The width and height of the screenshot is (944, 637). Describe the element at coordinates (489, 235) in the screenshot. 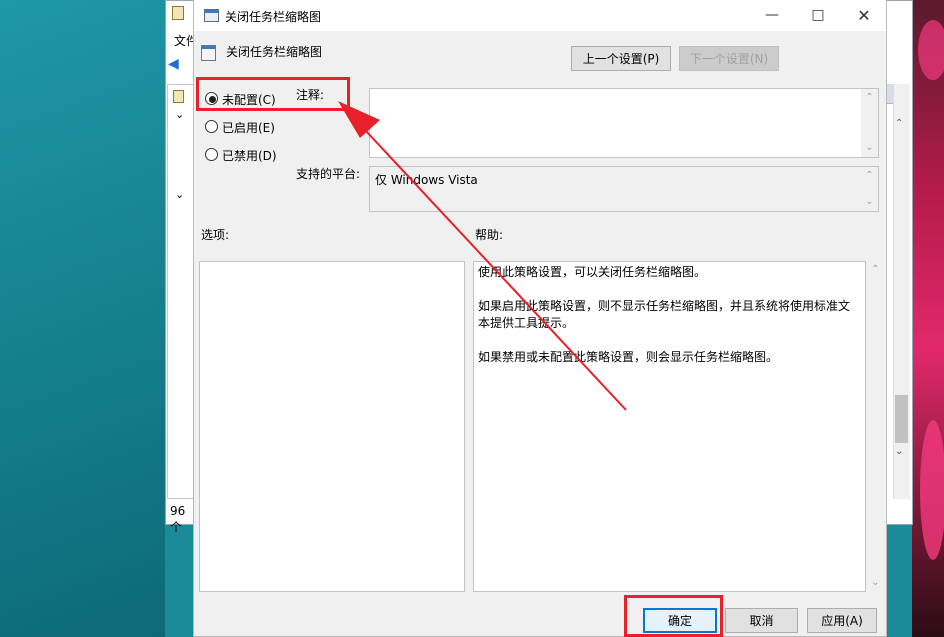

I see `help-label: 帮助:` at that location.